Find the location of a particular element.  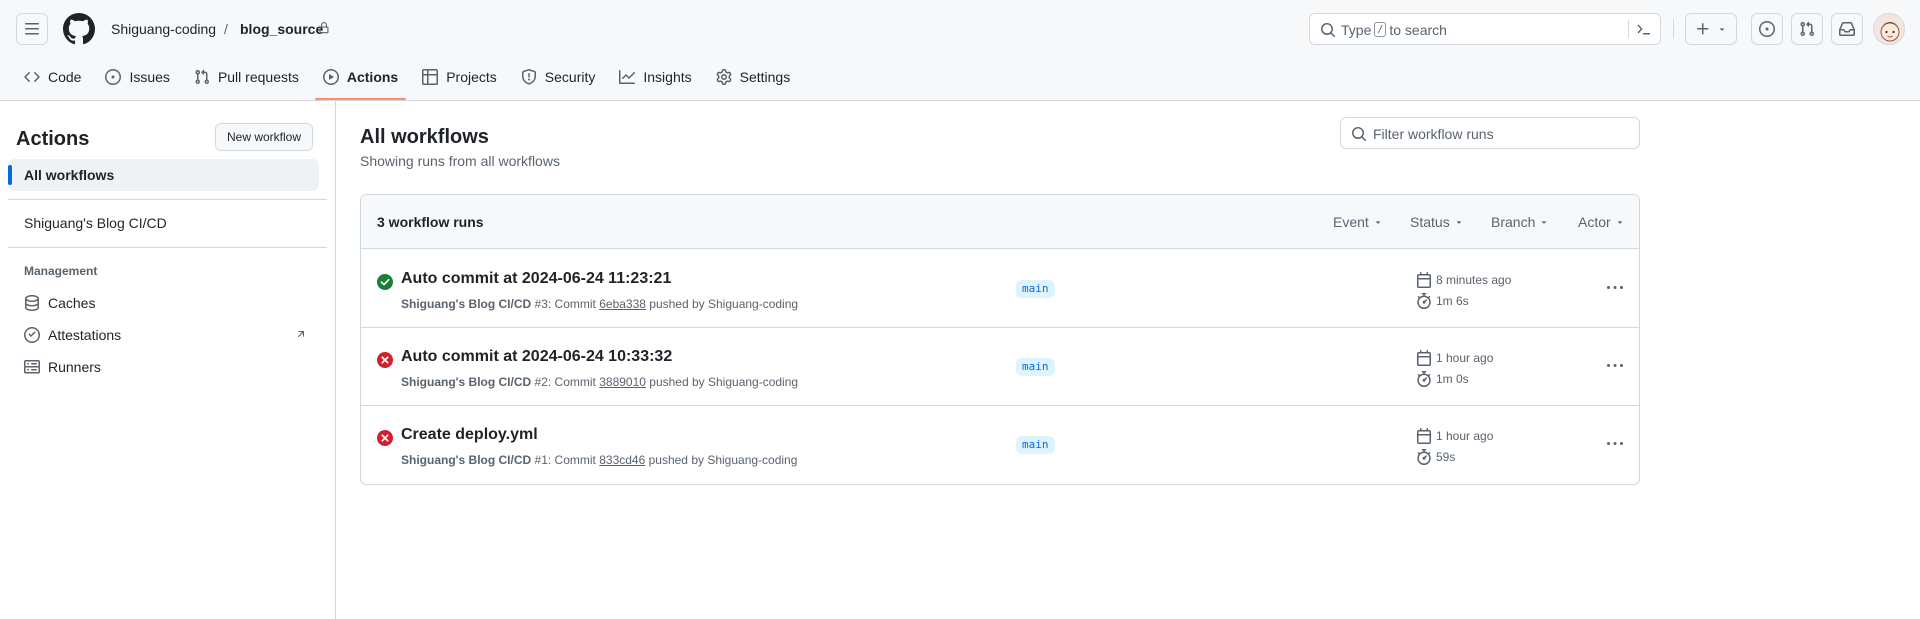

page-title: All workflows is located at coordinates (424, 137).